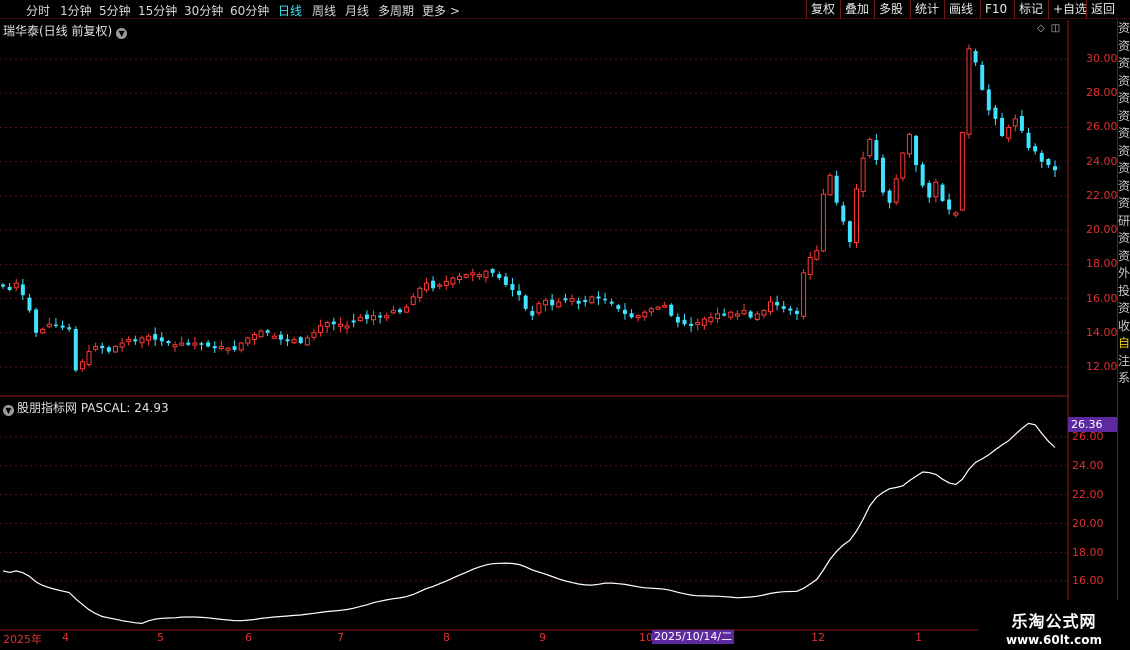  What do you see at coordinates (993, 9) in the screenshot?
I see `f10-button: F10` at bounding box center [993, 9].